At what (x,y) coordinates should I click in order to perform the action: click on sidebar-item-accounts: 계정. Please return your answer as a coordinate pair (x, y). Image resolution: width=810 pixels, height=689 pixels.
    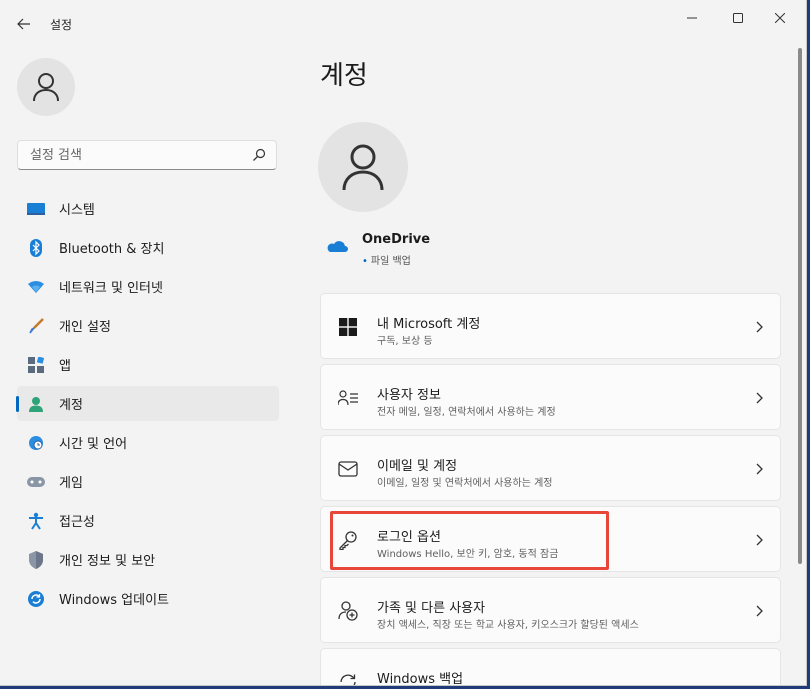
    Looking at the image, I should click on (147, 403).